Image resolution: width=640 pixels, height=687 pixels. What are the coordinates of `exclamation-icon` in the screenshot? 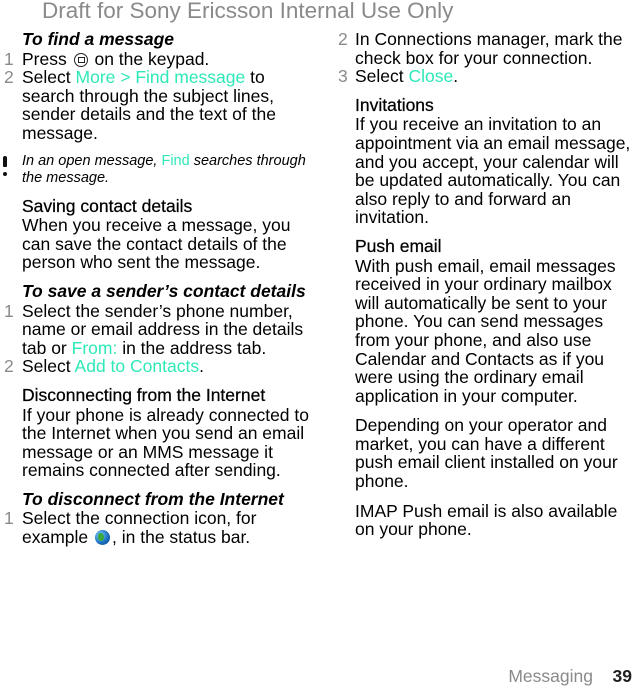 It's located at (11, 170).